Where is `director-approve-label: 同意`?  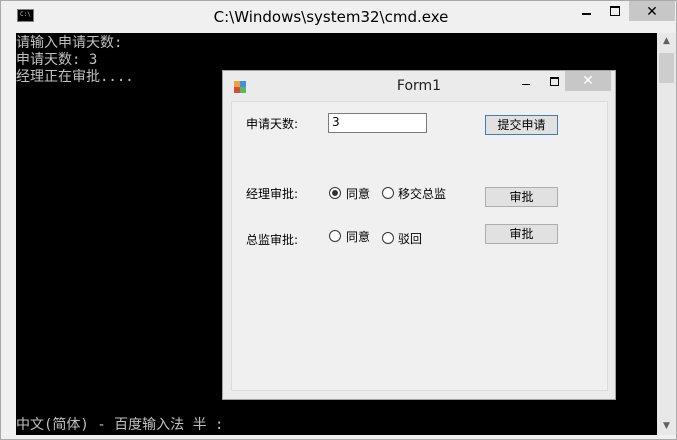
director-approve-label: 同意 is located at coordinates (358, 236).